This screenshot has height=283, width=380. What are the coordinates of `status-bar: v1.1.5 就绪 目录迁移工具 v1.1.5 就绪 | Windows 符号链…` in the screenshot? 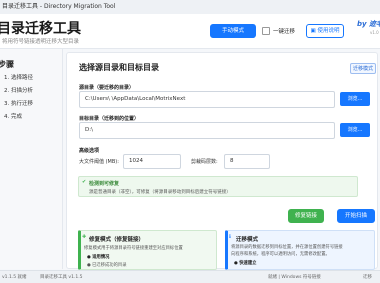 It's located at (190, 276).